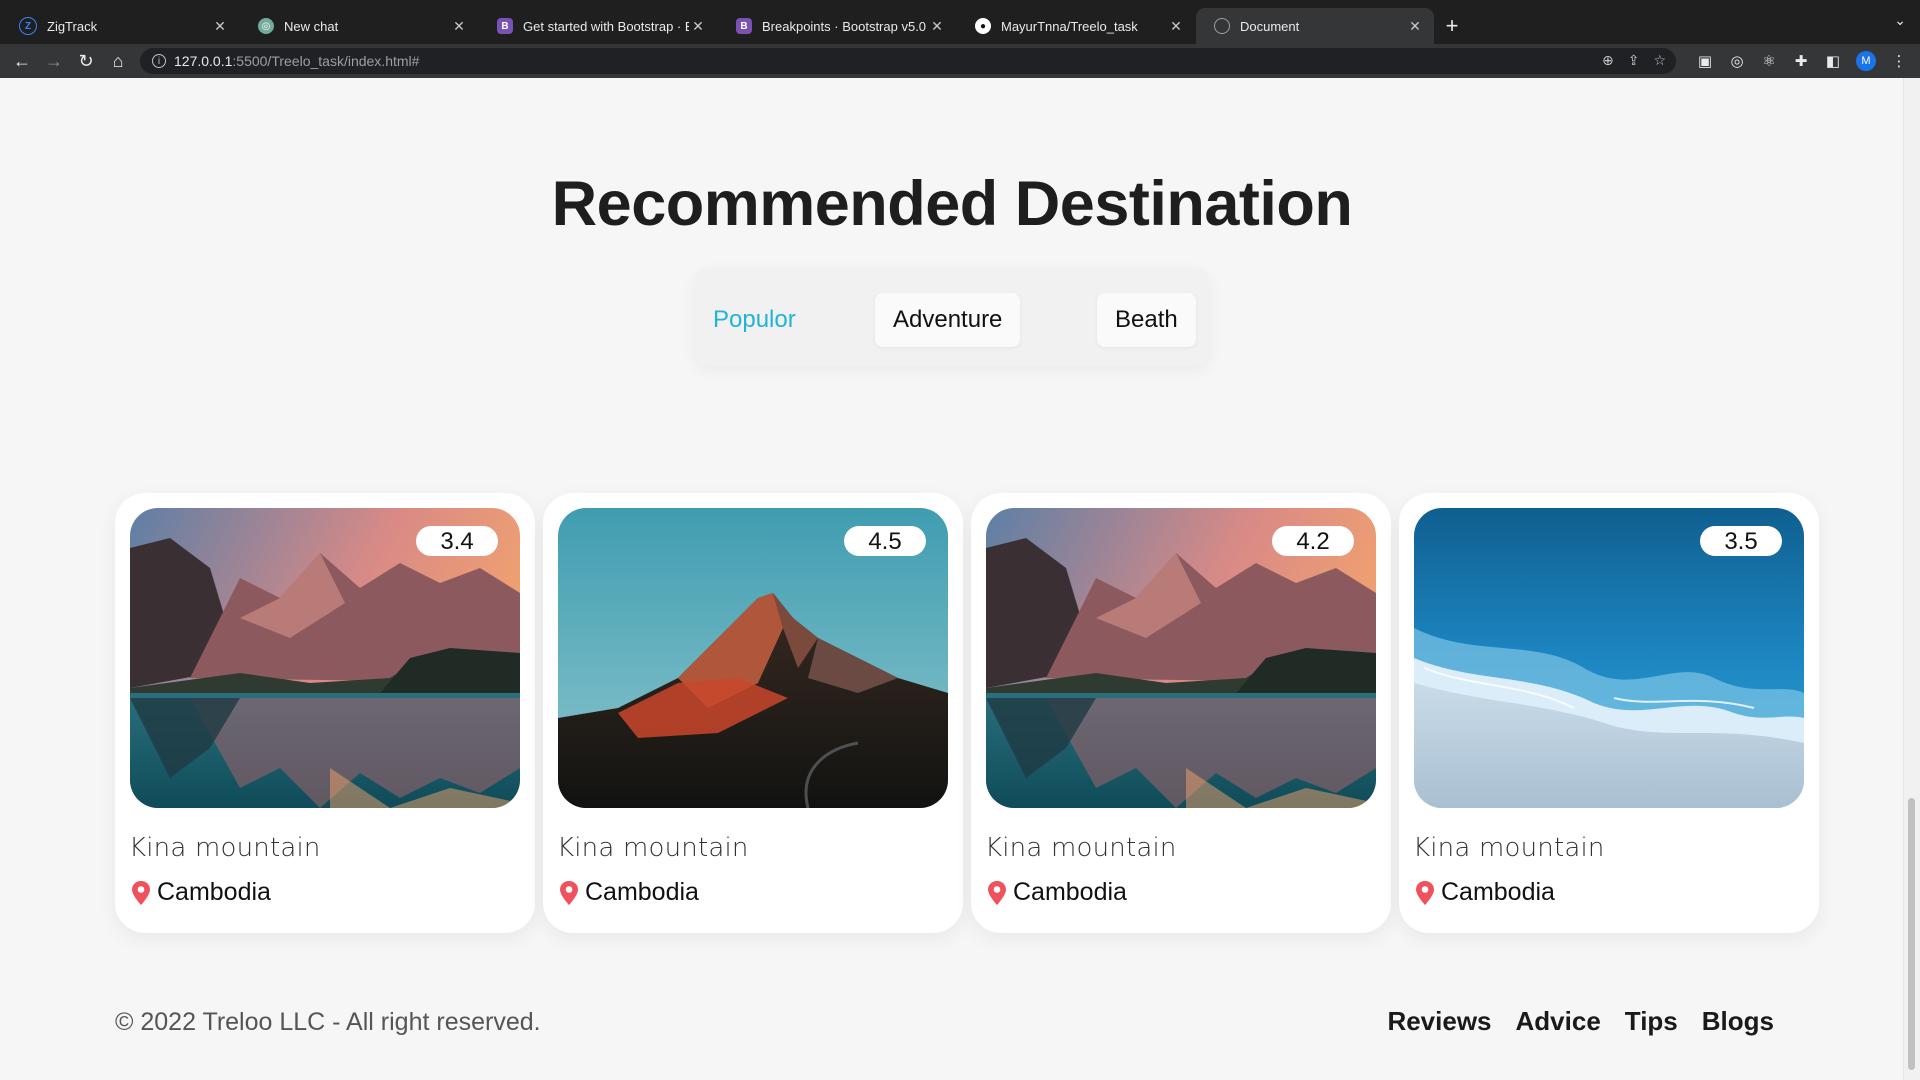 The height and width of the screenshot is (1080, 1920). Describe the element at coordinates (1651, 1021) in the screenshot. I see `footer-link-tips: Tips` at that location.